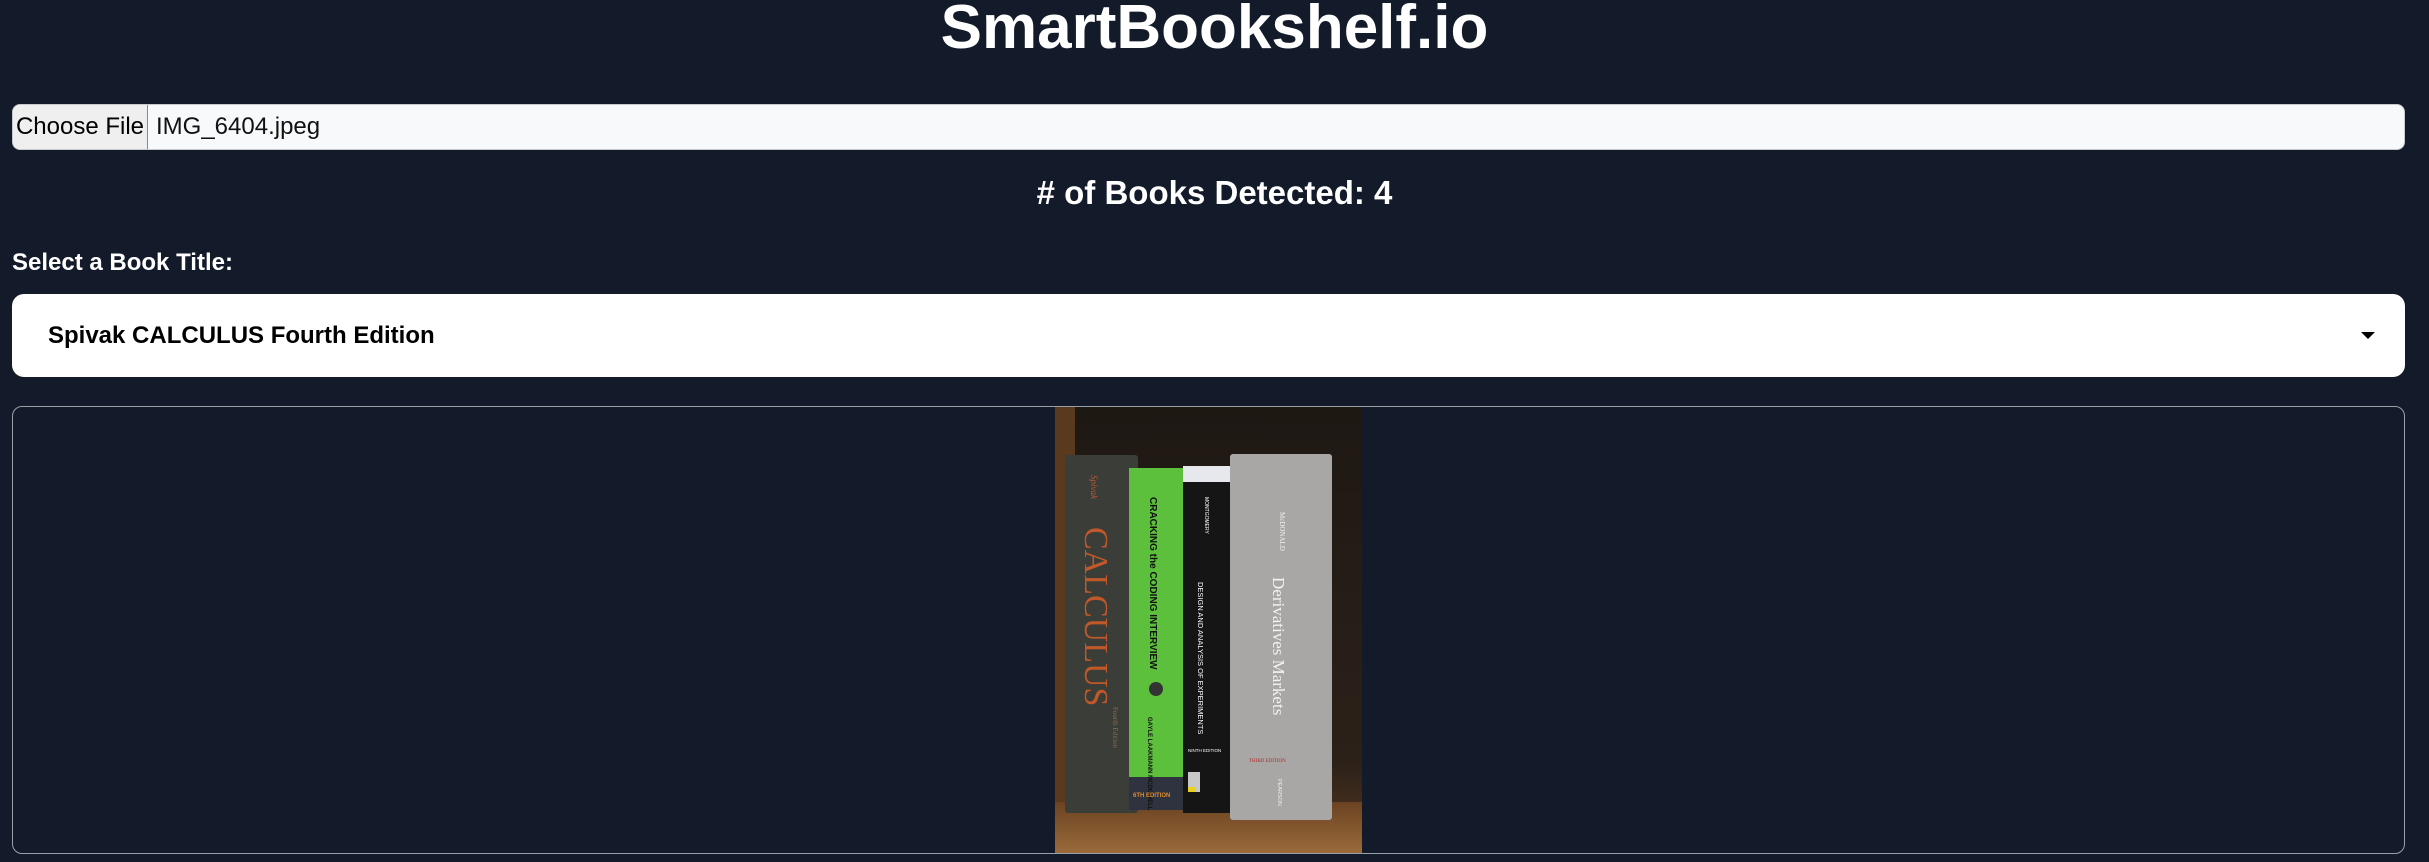 The height and width of the screenshot is (862, 2429). I want to click on book-edition: Fourth Edition, so click(1115, 728).